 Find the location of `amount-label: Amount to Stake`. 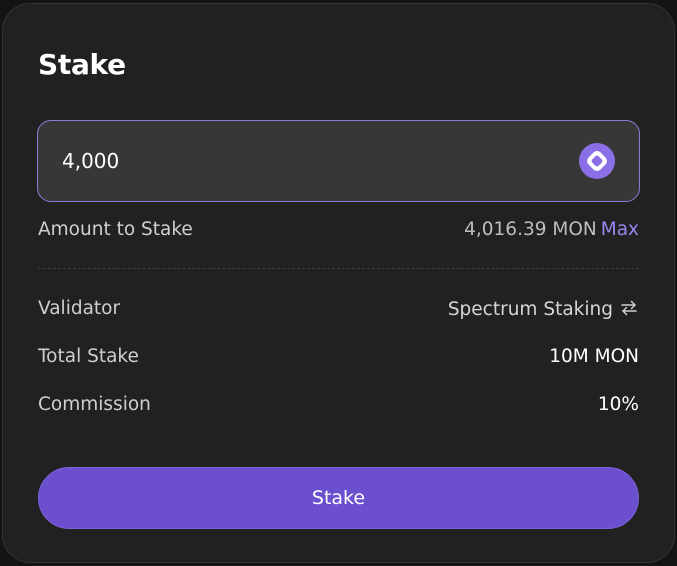

amount-label: Amount to Stake is located at coordinates (115, 229).